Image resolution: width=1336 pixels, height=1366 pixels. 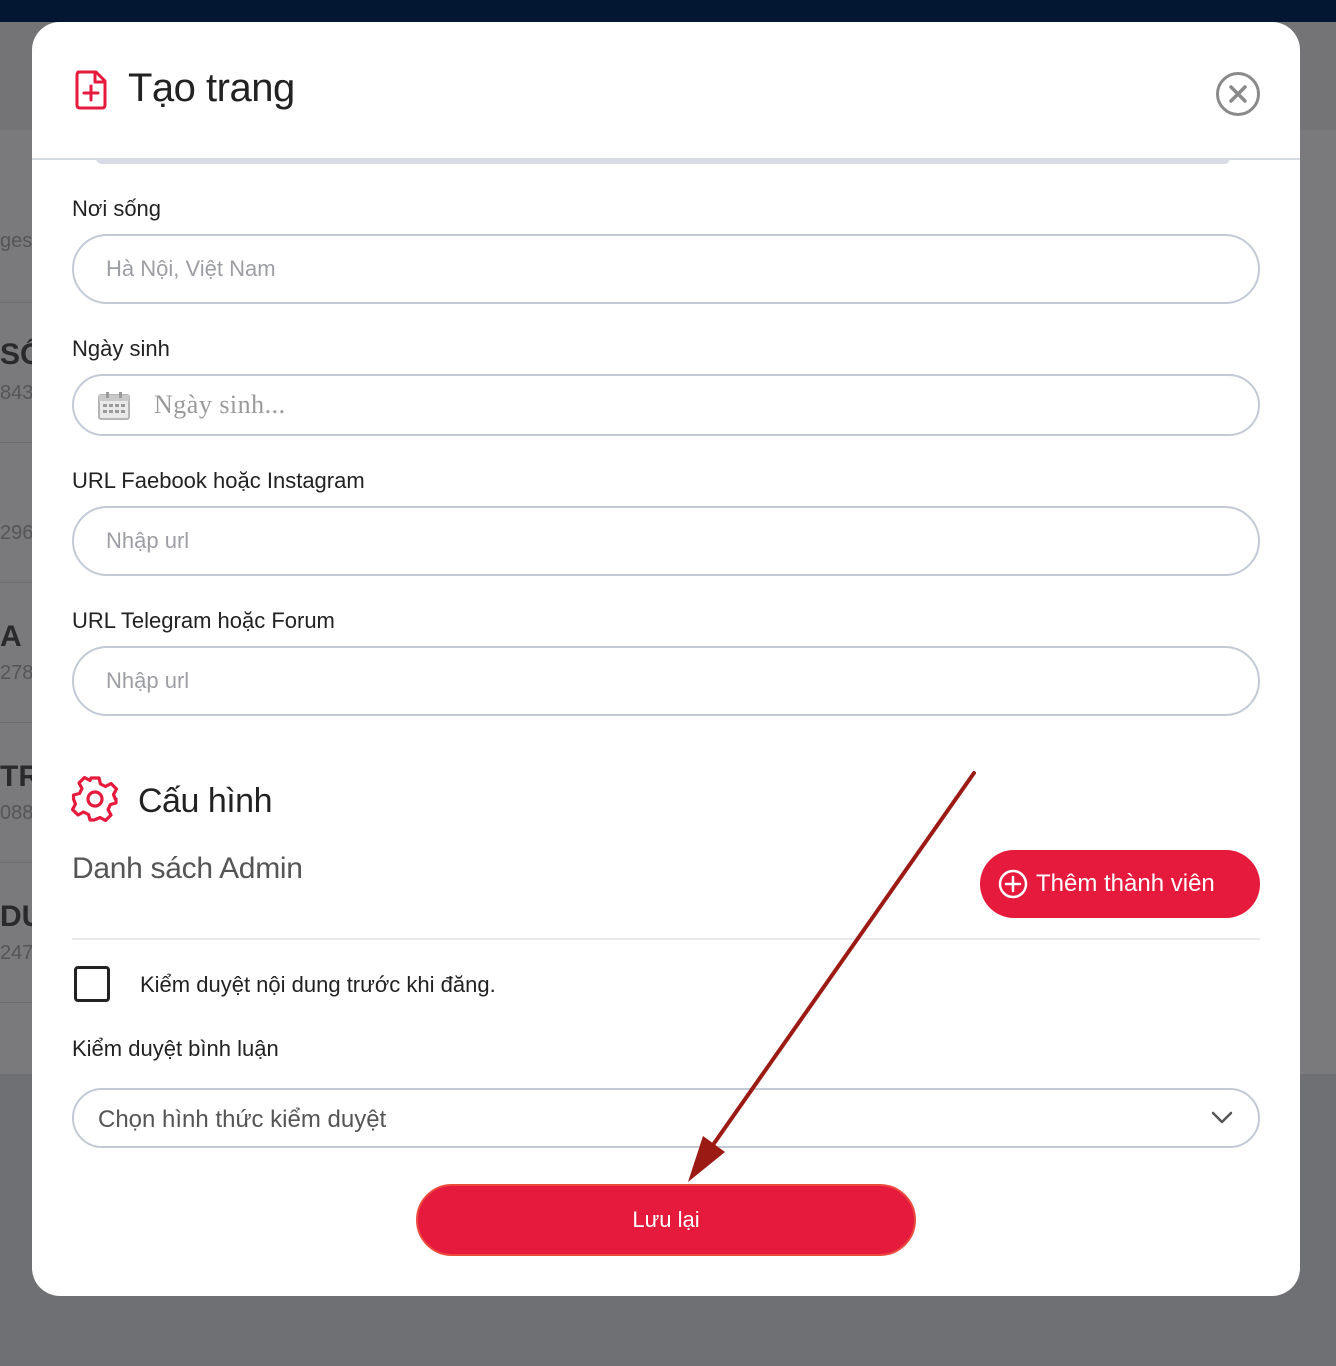 I want to click on birthday-label: Ngày sinh, so click(x=121, y=348).